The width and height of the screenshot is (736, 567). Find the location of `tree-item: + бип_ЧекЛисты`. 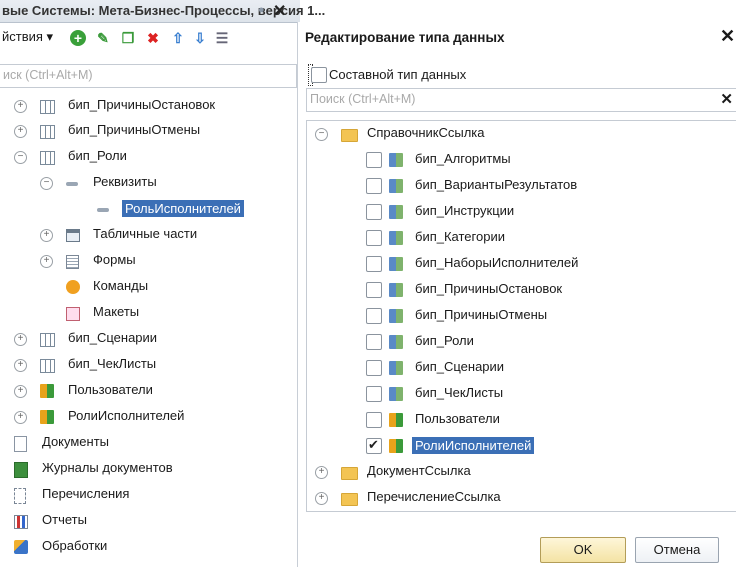

tree-item: + бип_ЧекЛисты is located at coordinates (148, 365).